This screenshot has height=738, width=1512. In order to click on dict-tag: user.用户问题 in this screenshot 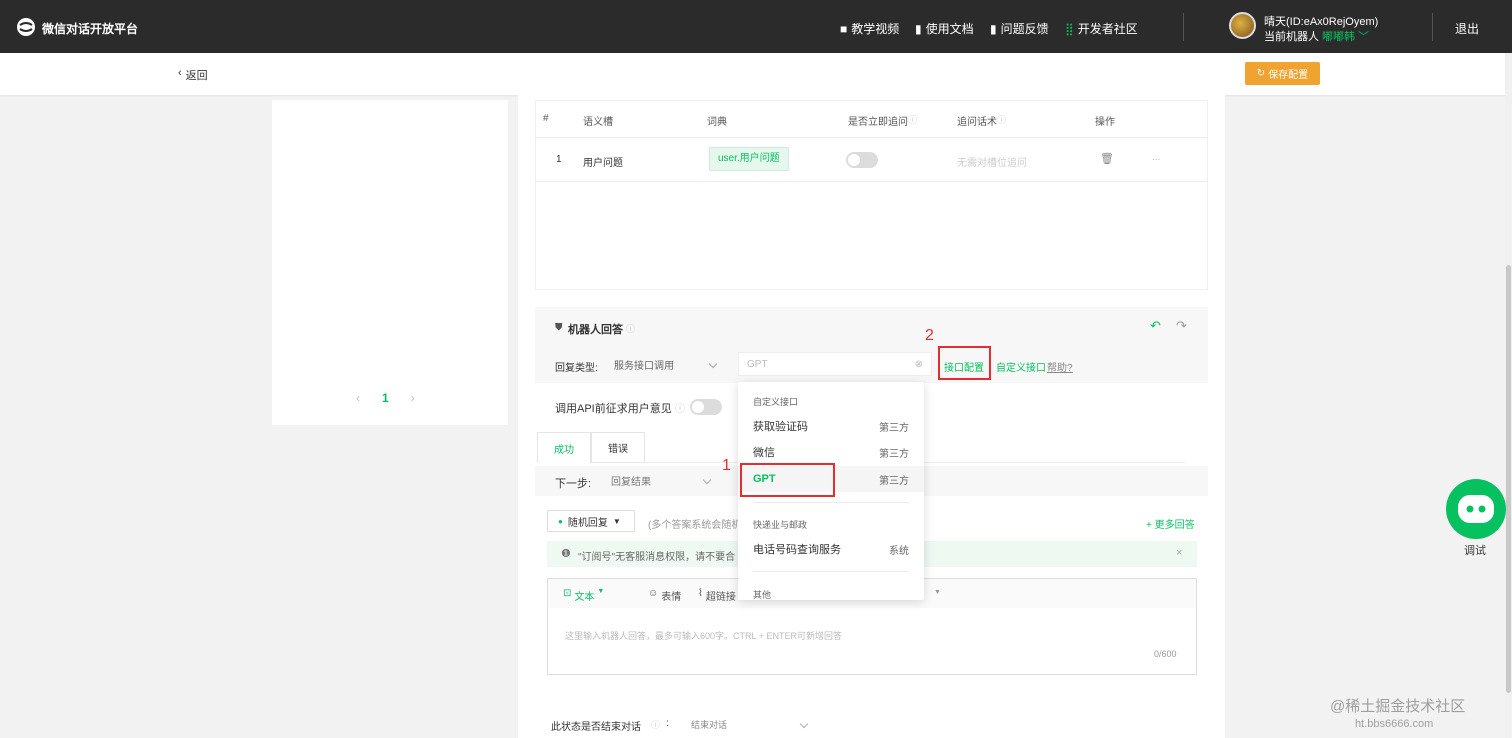, I will do `click(749, 159)`.